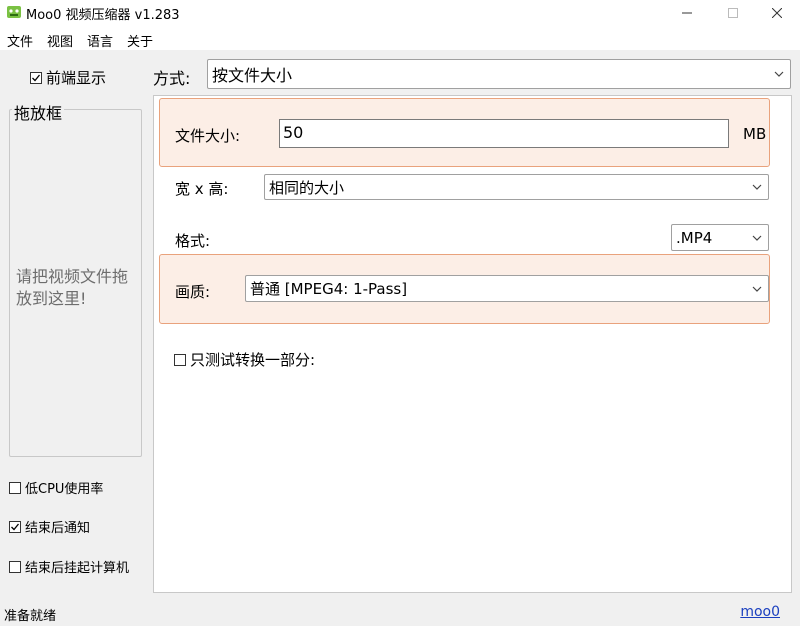  Describe the element at coordinates (172, 78) in the screenshot. I see `method-label: 方式:` at that location.